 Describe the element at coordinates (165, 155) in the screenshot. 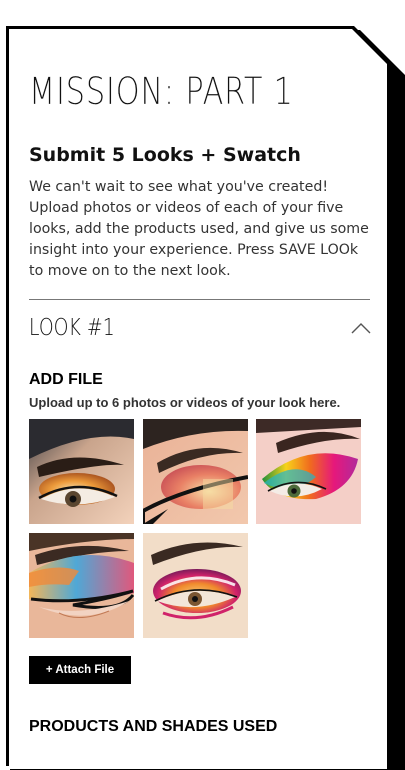

I see `submit-looks-heading: Submit 5 Looks + Swatch` at that location.